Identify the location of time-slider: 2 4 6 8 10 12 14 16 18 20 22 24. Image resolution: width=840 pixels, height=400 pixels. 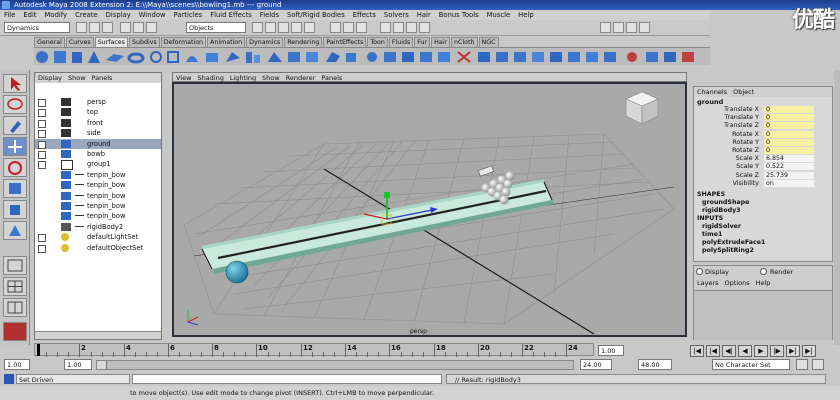
(314, 350).